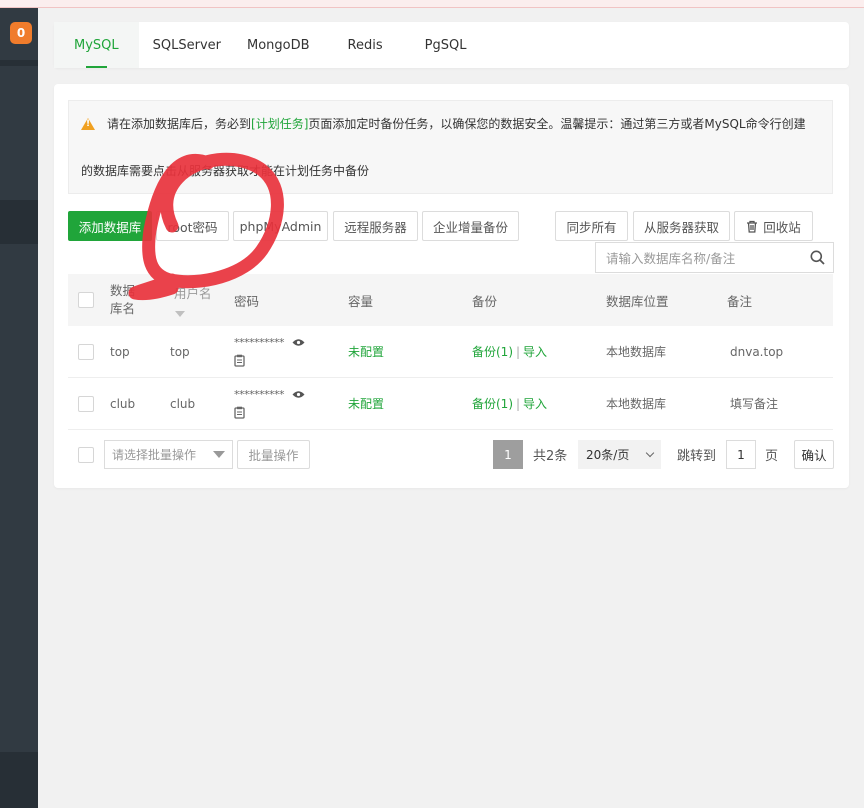  Describe the element at coordinates (273, 454) in the screenshot. I see `batch-operation-button: 批量操作` at that location.